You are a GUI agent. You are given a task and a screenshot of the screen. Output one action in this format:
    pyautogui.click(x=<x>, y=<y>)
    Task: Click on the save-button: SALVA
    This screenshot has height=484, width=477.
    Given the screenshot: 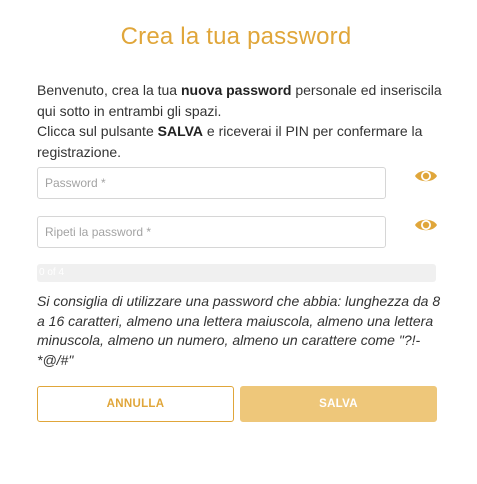 What is the action you would take?
    pyautogui.click(x=338, y=404)
    